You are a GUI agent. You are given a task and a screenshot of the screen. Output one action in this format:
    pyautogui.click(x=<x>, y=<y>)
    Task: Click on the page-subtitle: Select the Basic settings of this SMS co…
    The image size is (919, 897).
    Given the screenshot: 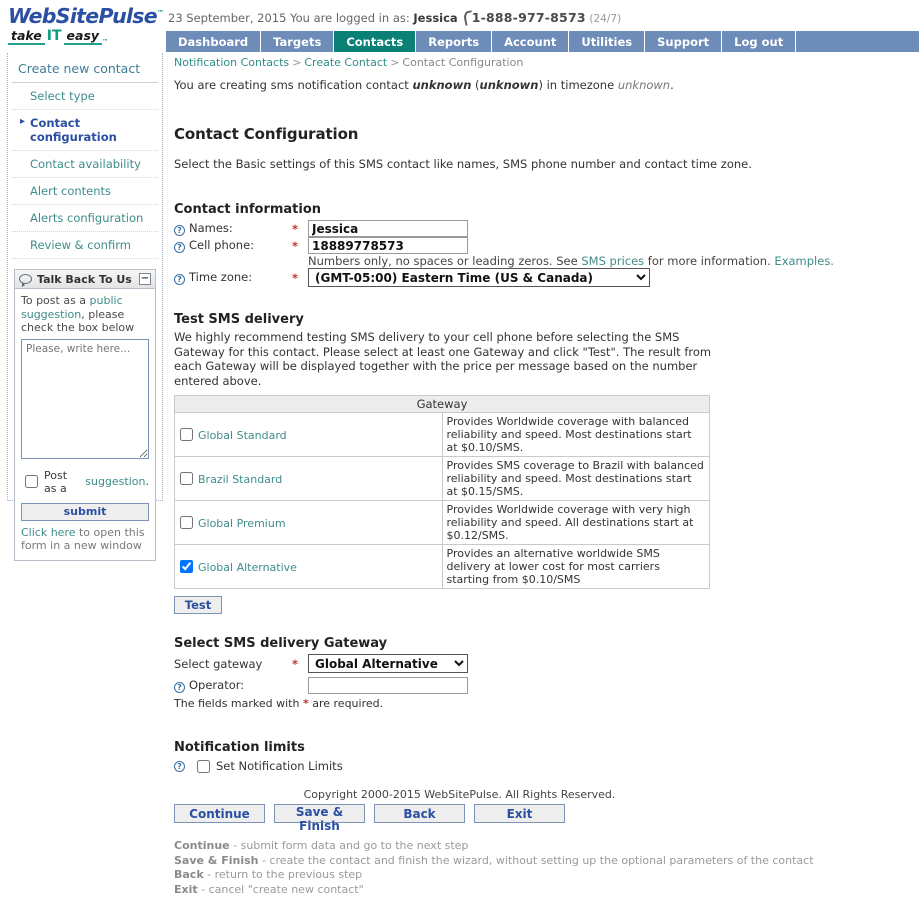 What is the action you would take?
    pyautogui.click(x=544, y=164)
    